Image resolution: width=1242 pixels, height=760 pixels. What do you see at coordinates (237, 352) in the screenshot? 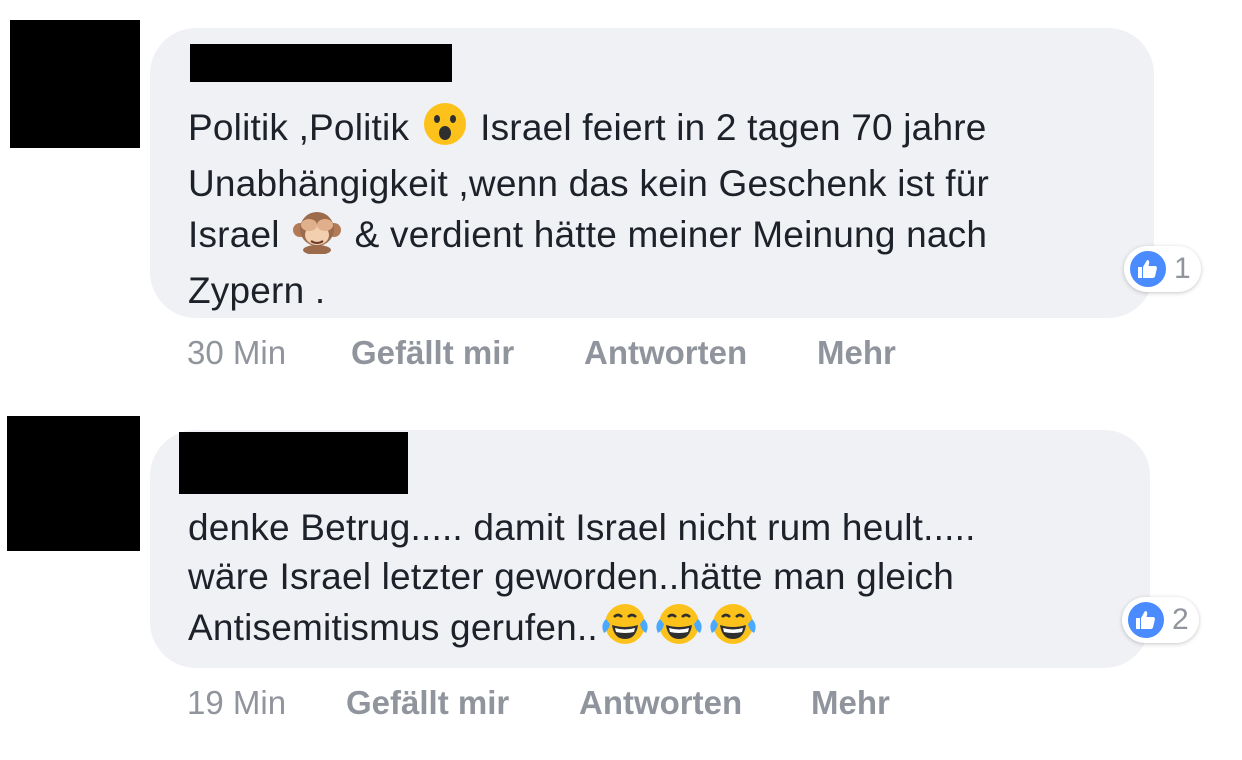
I see `comment-timestamp: 30 Min` at bounding box center [237, 352].